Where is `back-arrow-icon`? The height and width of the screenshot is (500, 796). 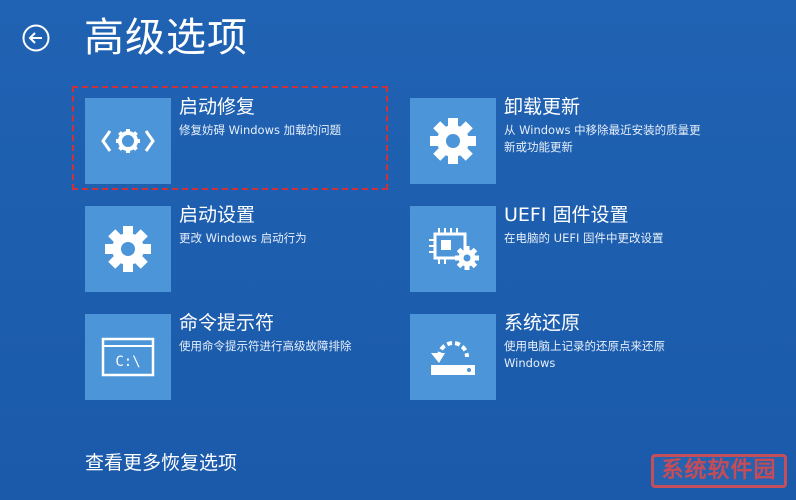
back-arrow-icon is located at coordinates (36, 38).